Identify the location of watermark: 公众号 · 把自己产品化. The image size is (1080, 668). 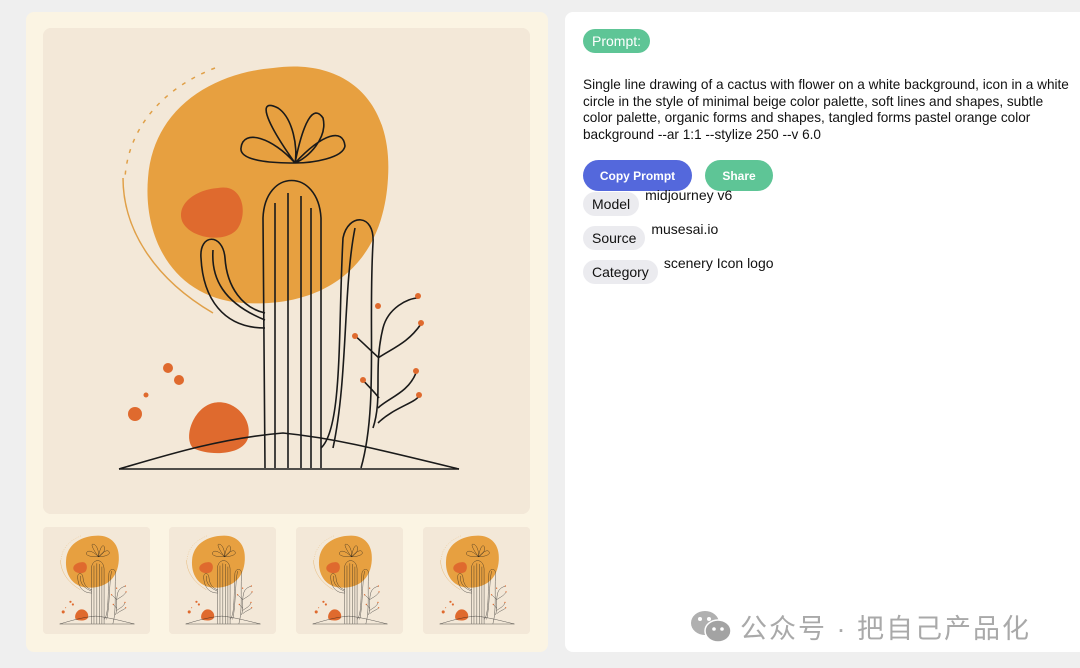
(860, 626).